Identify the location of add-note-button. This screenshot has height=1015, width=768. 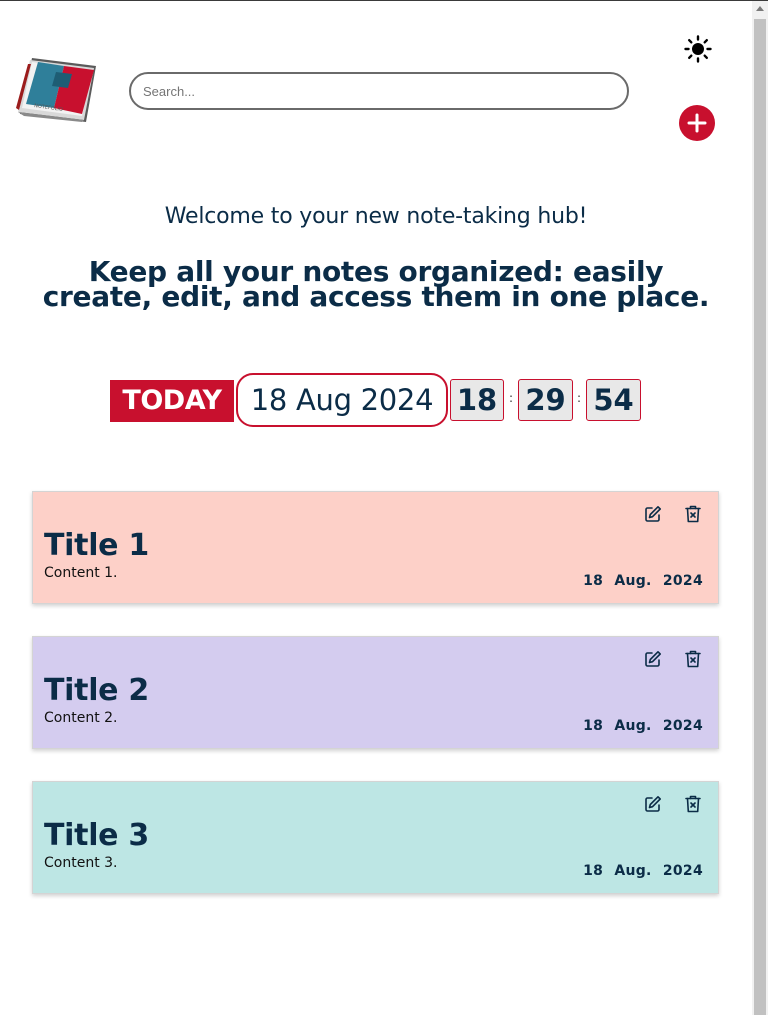
(697, 123).